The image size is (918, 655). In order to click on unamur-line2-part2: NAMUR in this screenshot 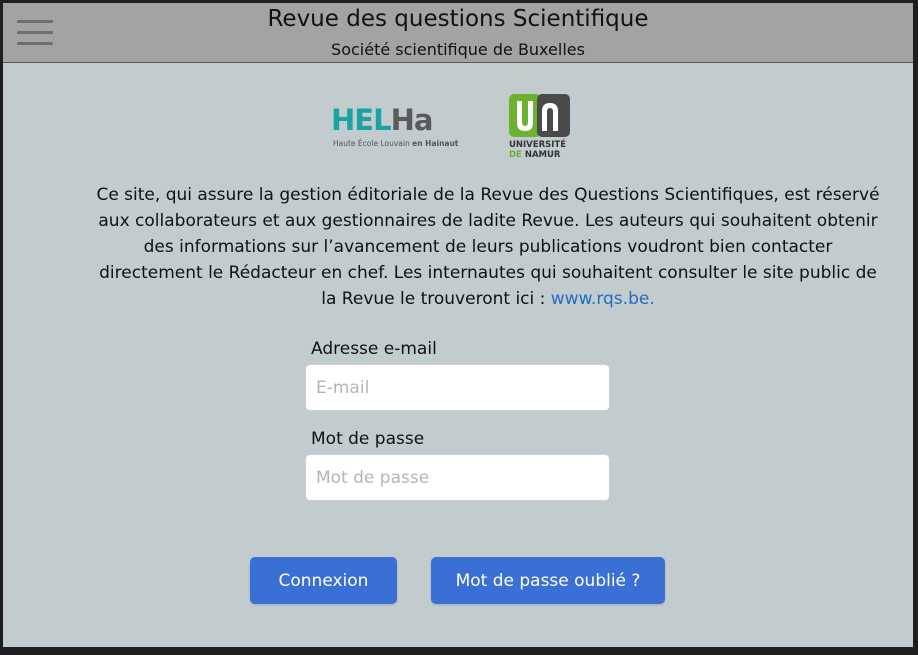, I will do `click(542, 155)`.